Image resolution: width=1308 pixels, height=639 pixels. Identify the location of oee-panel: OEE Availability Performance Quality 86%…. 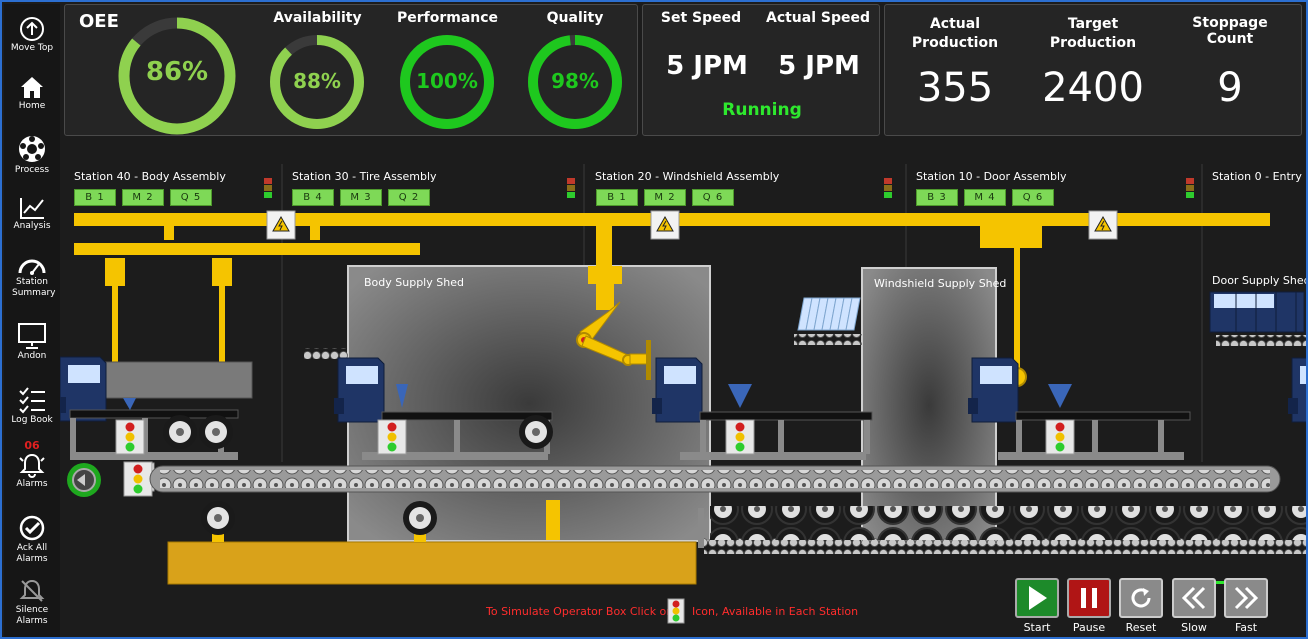
(351, 70).